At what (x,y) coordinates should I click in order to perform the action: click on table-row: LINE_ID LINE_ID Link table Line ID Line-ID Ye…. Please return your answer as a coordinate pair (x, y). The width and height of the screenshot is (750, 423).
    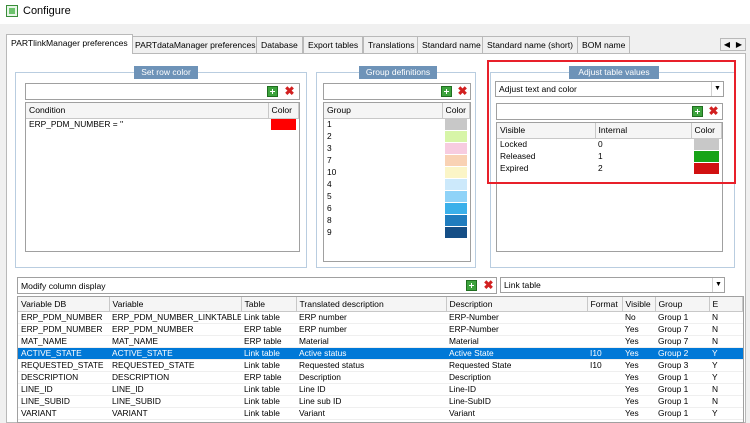
    Looking at the image, I should click on (380, 389).